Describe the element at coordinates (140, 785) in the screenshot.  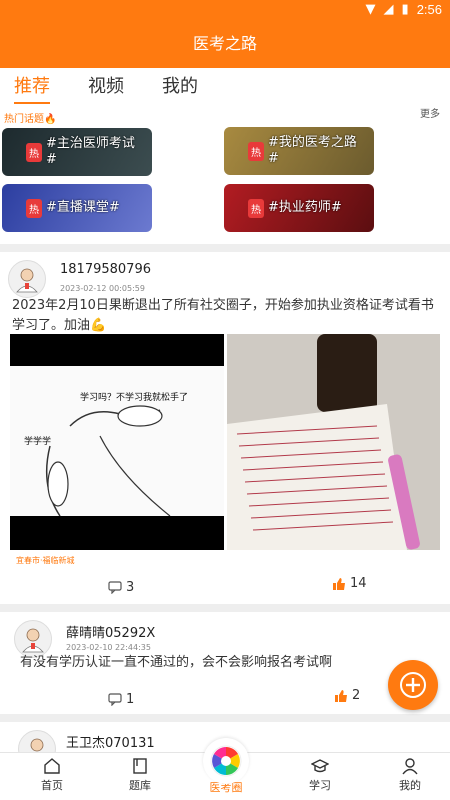
I see `nav-question-bank-label: 题库` at that location.